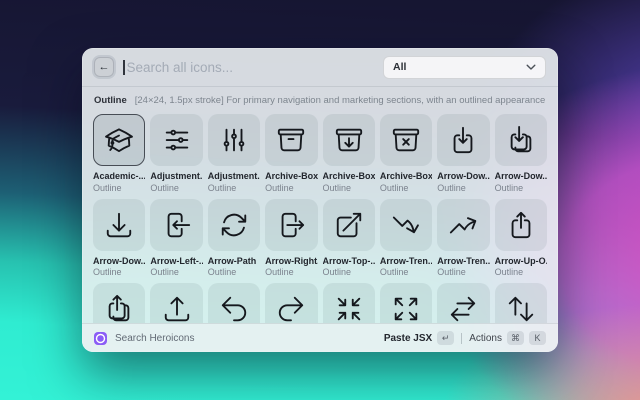 This screenshot has height=400, width=640. I want to click on icon-card-arrows-pointing-out, so click(406, 302).